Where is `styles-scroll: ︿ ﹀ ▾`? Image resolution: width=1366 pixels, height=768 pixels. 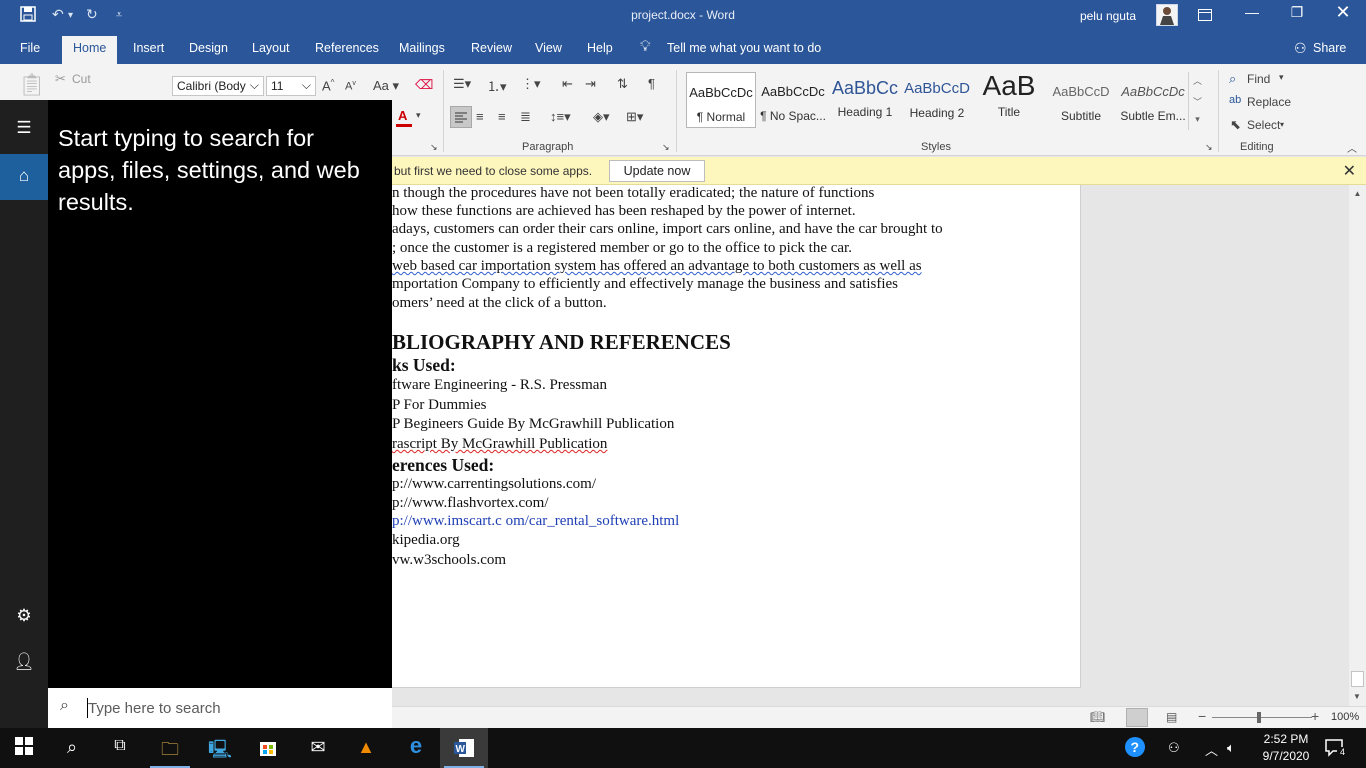
styles-scroll: ︿ ﹀ ▾ is located at coordinates (1197, 101).